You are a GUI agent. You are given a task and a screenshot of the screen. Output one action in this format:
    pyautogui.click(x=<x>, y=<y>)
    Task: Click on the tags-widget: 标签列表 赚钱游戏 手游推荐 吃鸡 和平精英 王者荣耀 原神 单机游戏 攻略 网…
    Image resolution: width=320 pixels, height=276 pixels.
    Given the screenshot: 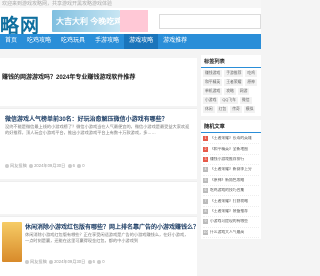 What is the action you would take?
    pyautogui.click(x=231, y=85)
    